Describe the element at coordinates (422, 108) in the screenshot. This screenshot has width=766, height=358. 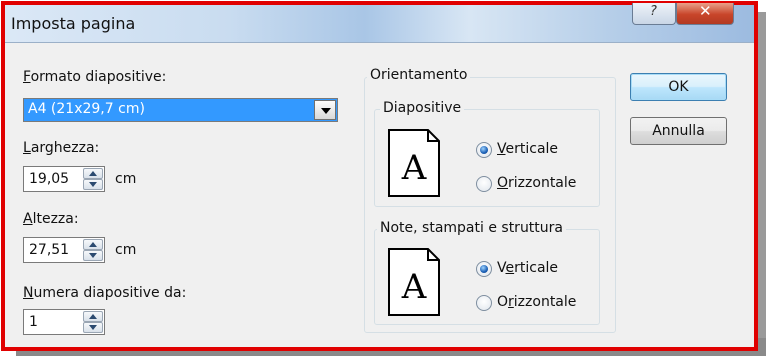
I see `slides-orientation-title: Diapositive` at that location.